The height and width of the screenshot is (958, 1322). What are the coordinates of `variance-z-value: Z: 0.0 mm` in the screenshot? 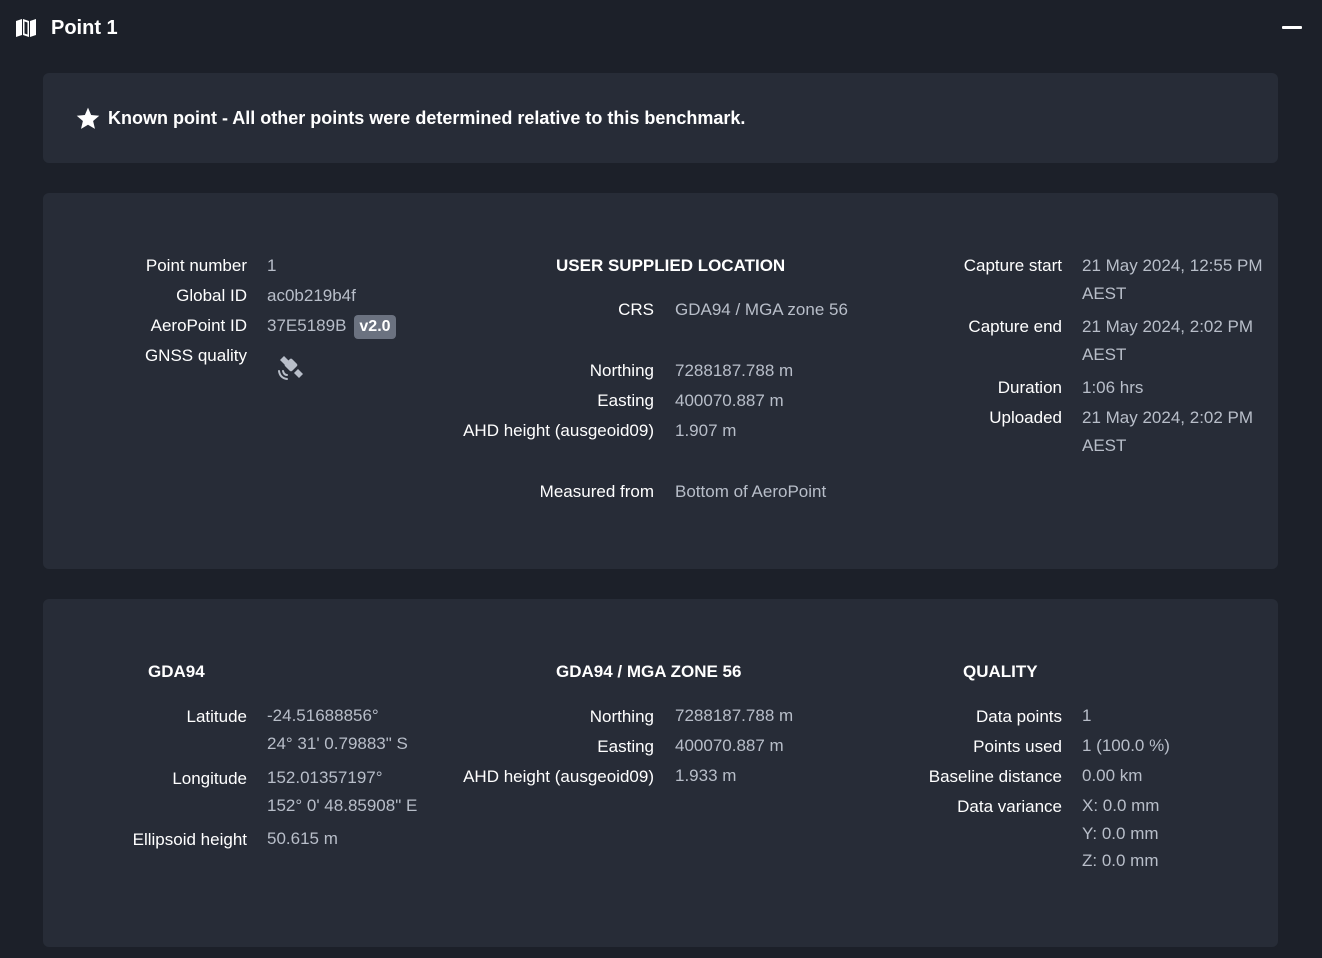 It's located at (1120, 860).